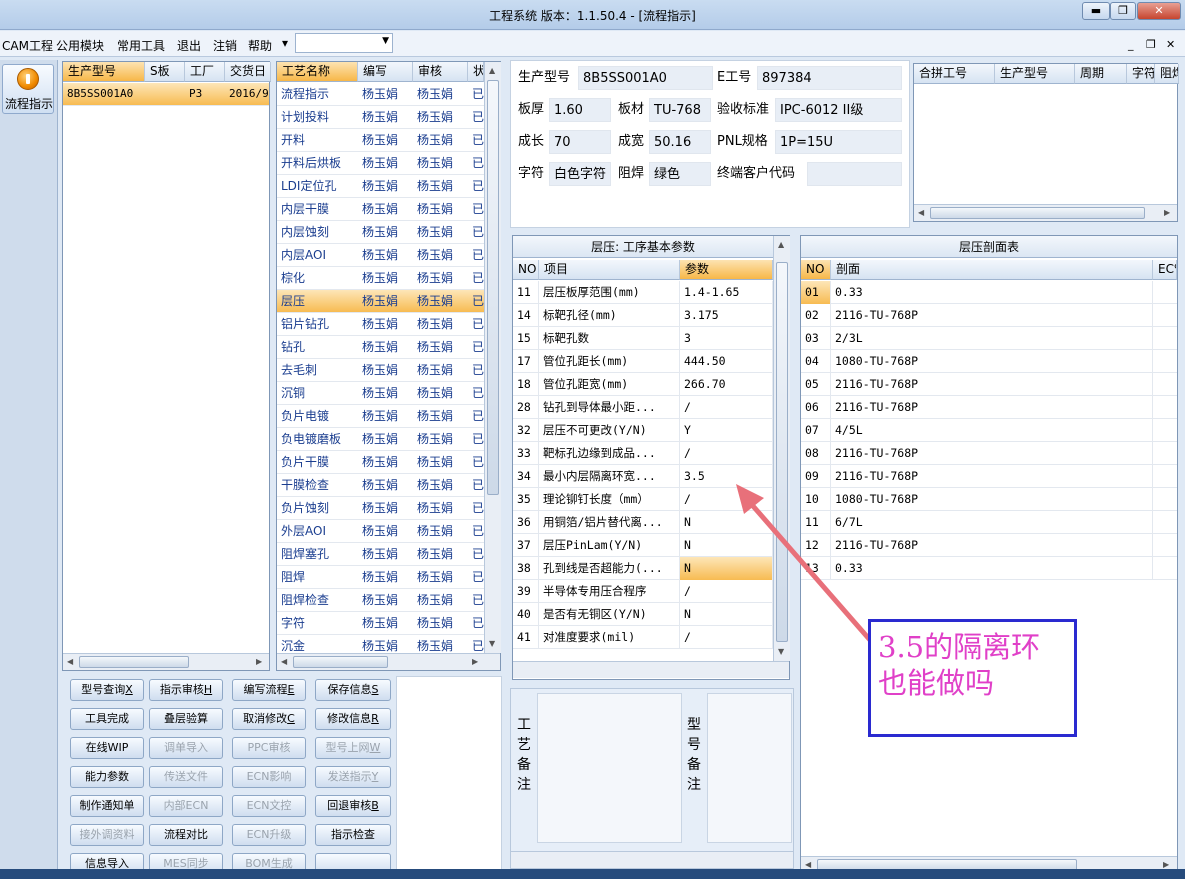 This screenshot has width=1185, height=879. I want to click on e-no-field: 897384, so click(829, 78).